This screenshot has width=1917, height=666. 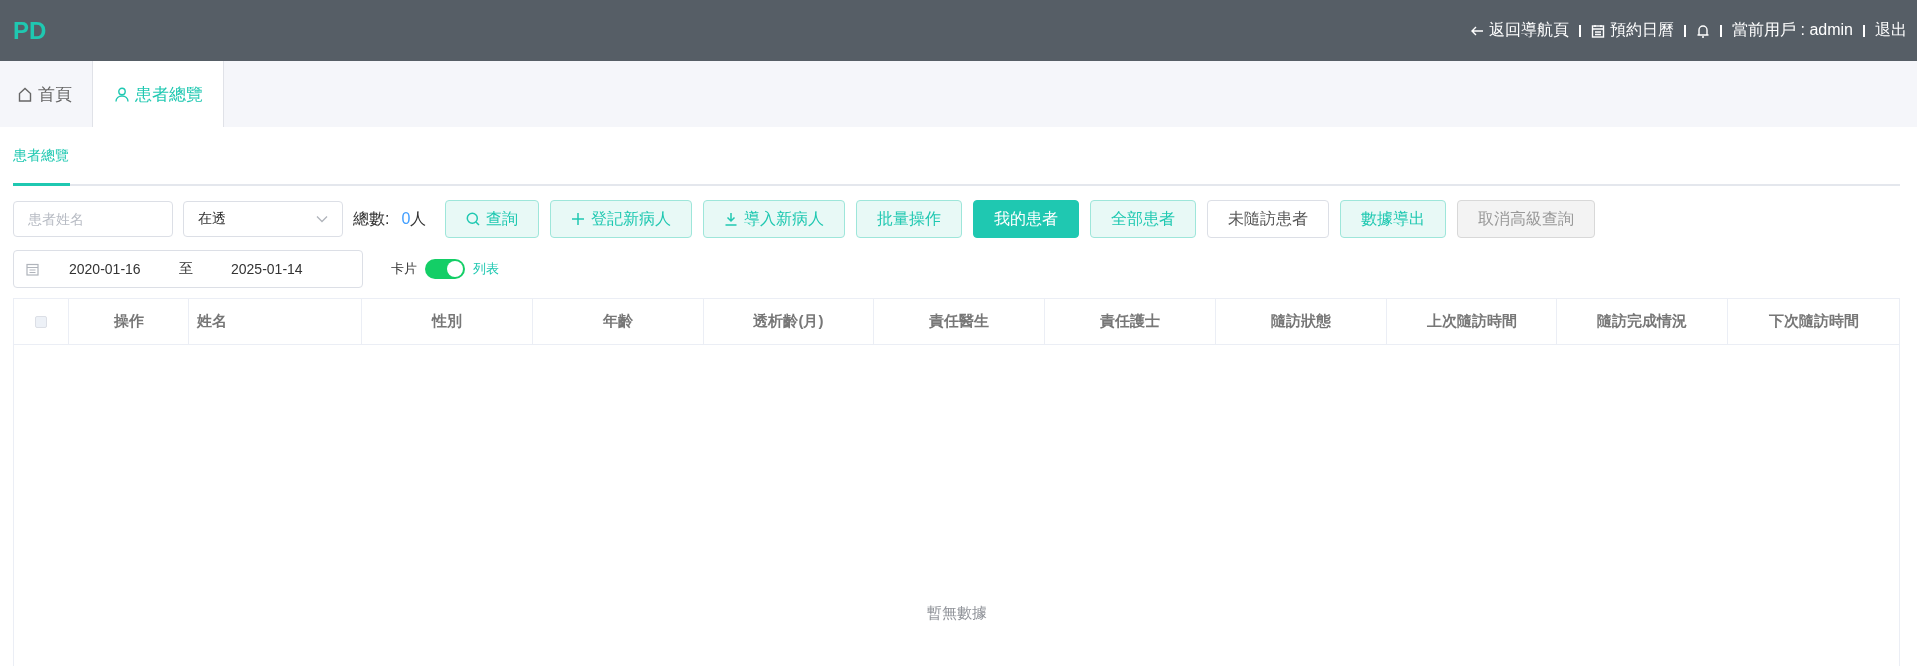 What do you see at coordinates (406, 218) in the screenshot?
I see `total-count: 0` at bounding box center [406, 218].